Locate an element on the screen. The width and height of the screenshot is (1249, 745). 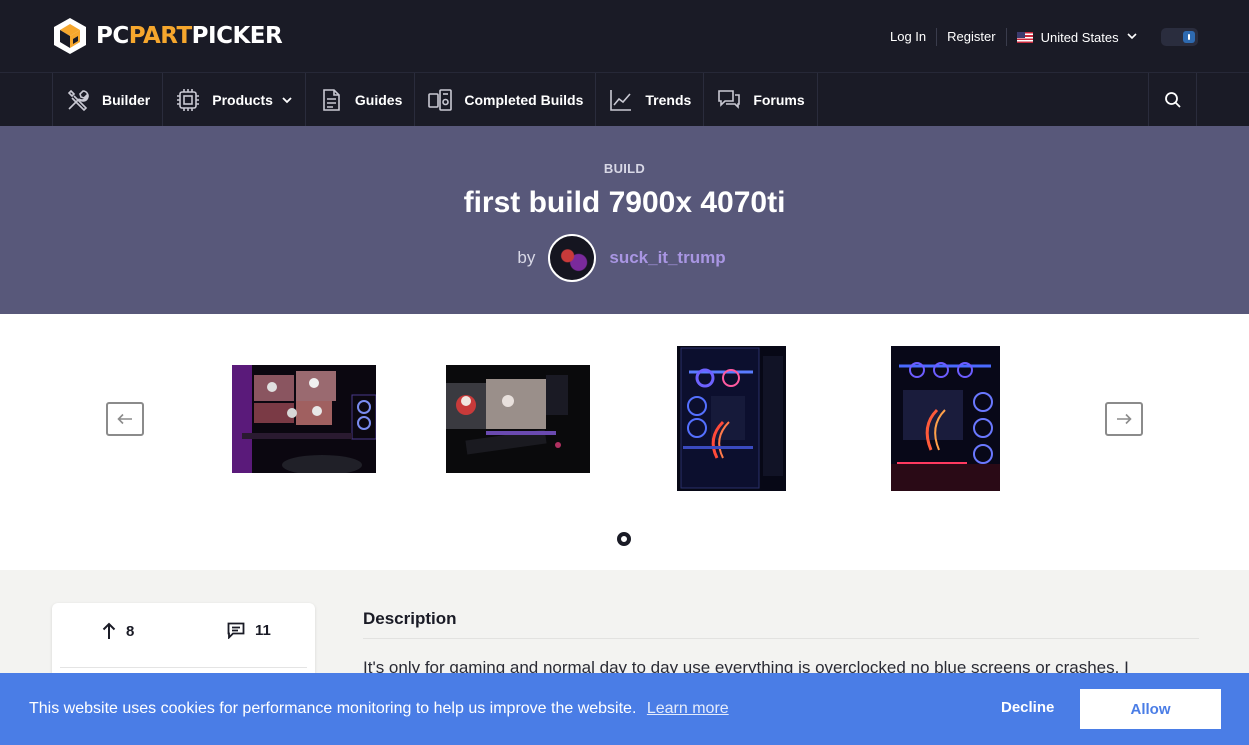
logo-wordmark: PCPARTPICKER is located at coordinates (189, 36).